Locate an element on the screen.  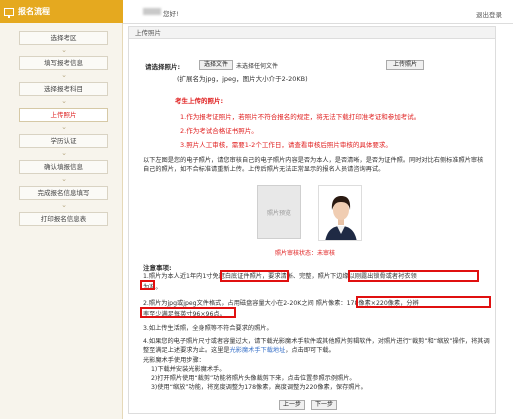
steps-item: 3)使用“缩放”功能，将宽度调整为178像素，高度调整为220像素，保存照片。 is located at coordinates (259, 387).